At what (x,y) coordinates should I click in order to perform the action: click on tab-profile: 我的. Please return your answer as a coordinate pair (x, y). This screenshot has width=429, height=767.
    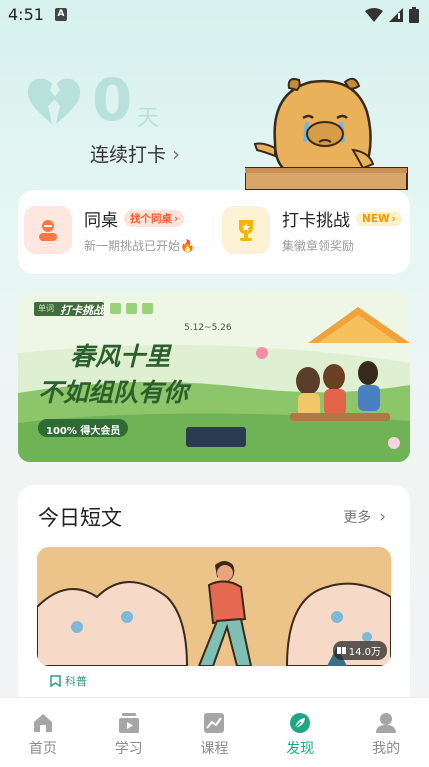
    Looking at the image, I should click on (386, 732).